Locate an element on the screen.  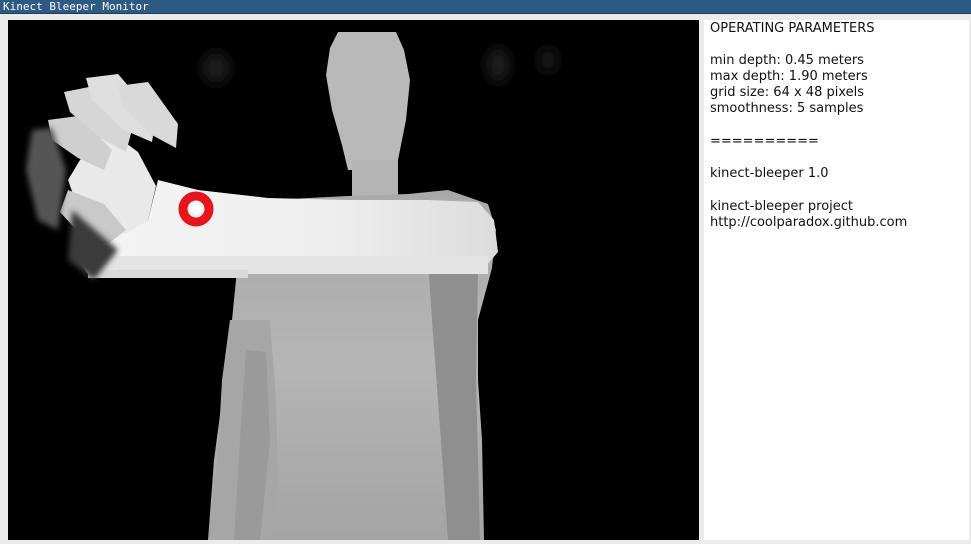
smoothness-text: smoothness: 5 samples is located at coordinates (787, 108).